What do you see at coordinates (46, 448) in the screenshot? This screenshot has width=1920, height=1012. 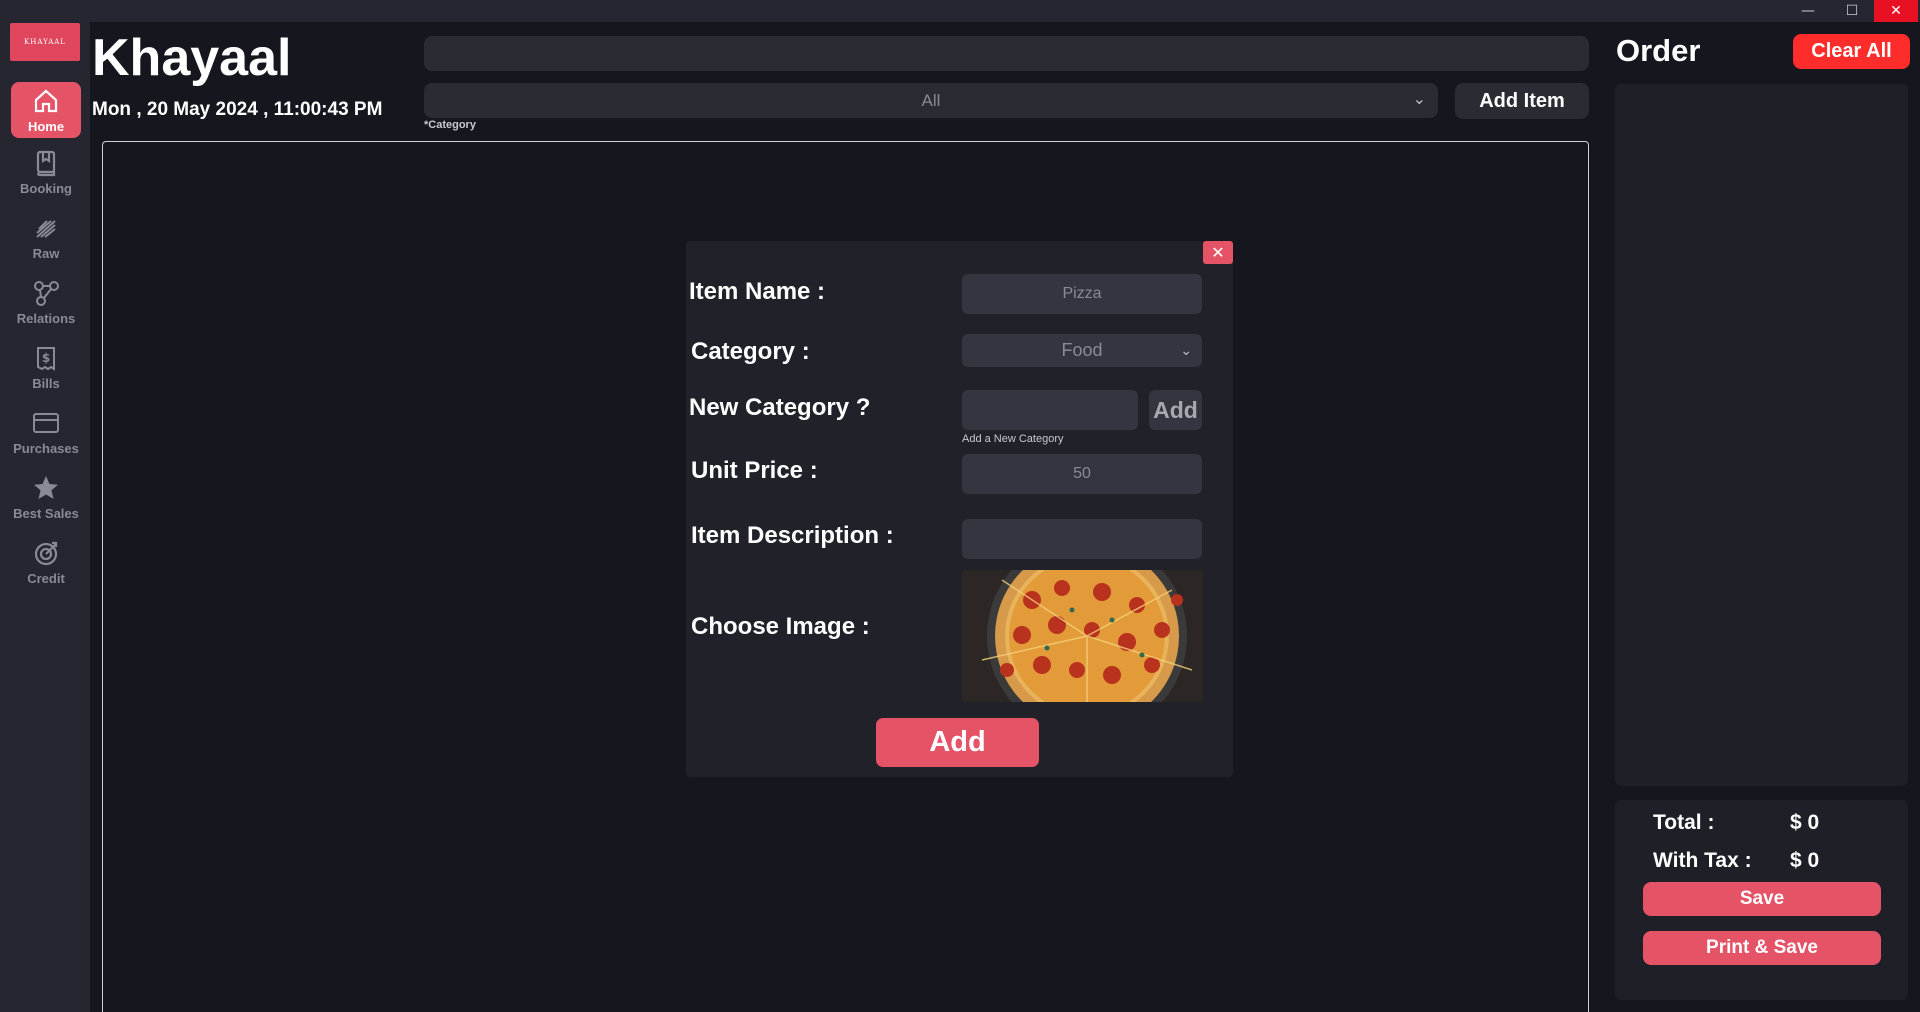 I see `sidebar-item-label: Purchases` at bounding box center [46, 448].